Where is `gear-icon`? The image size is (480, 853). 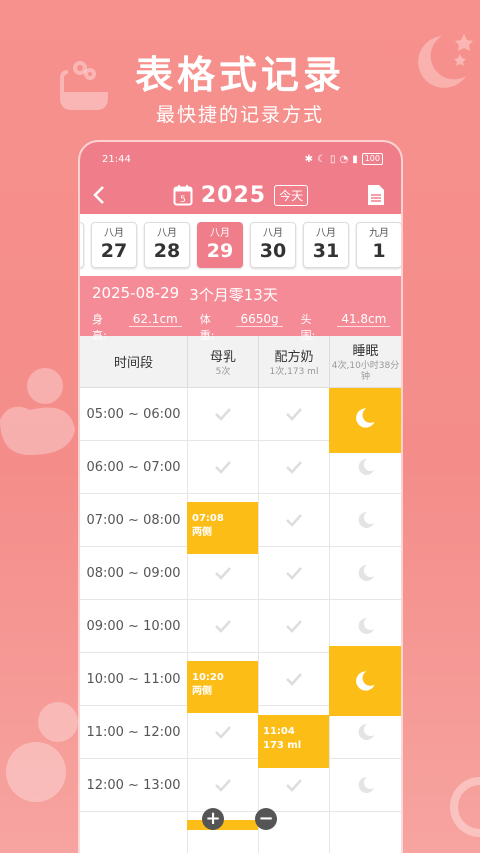
gear-icon is located at coordinates (465, 807).